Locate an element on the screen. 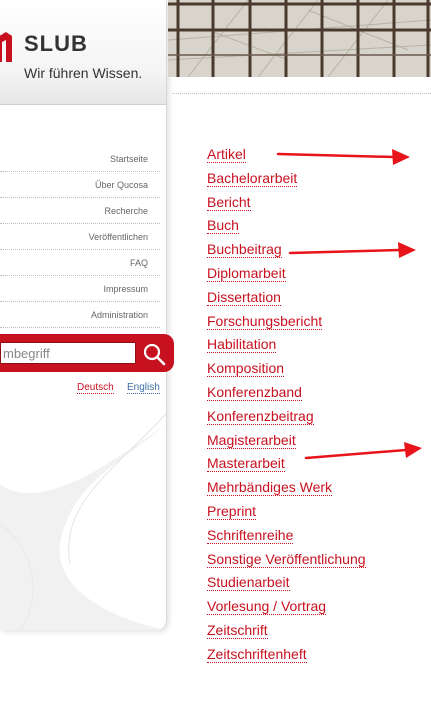 Image resolution: width=431 pixels, height=707 pixels. nav-item-administration: Administration is located at coordinates (80, 315).